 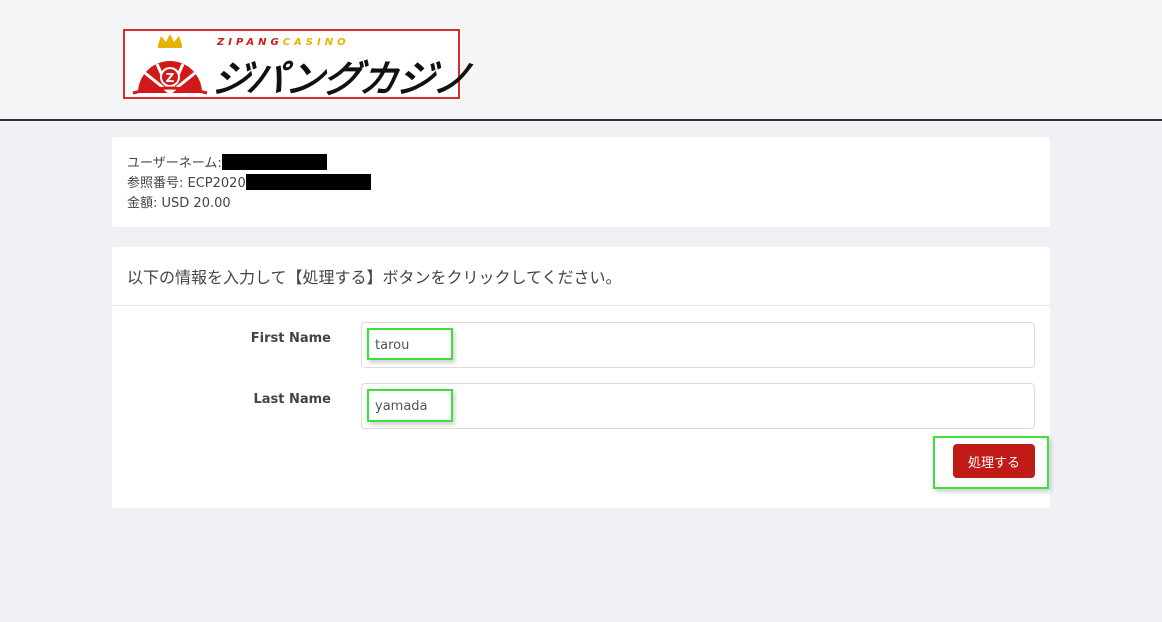 I want to click on logo-subtitle: ZIPANGCASINO, so click(x=283, y=42).